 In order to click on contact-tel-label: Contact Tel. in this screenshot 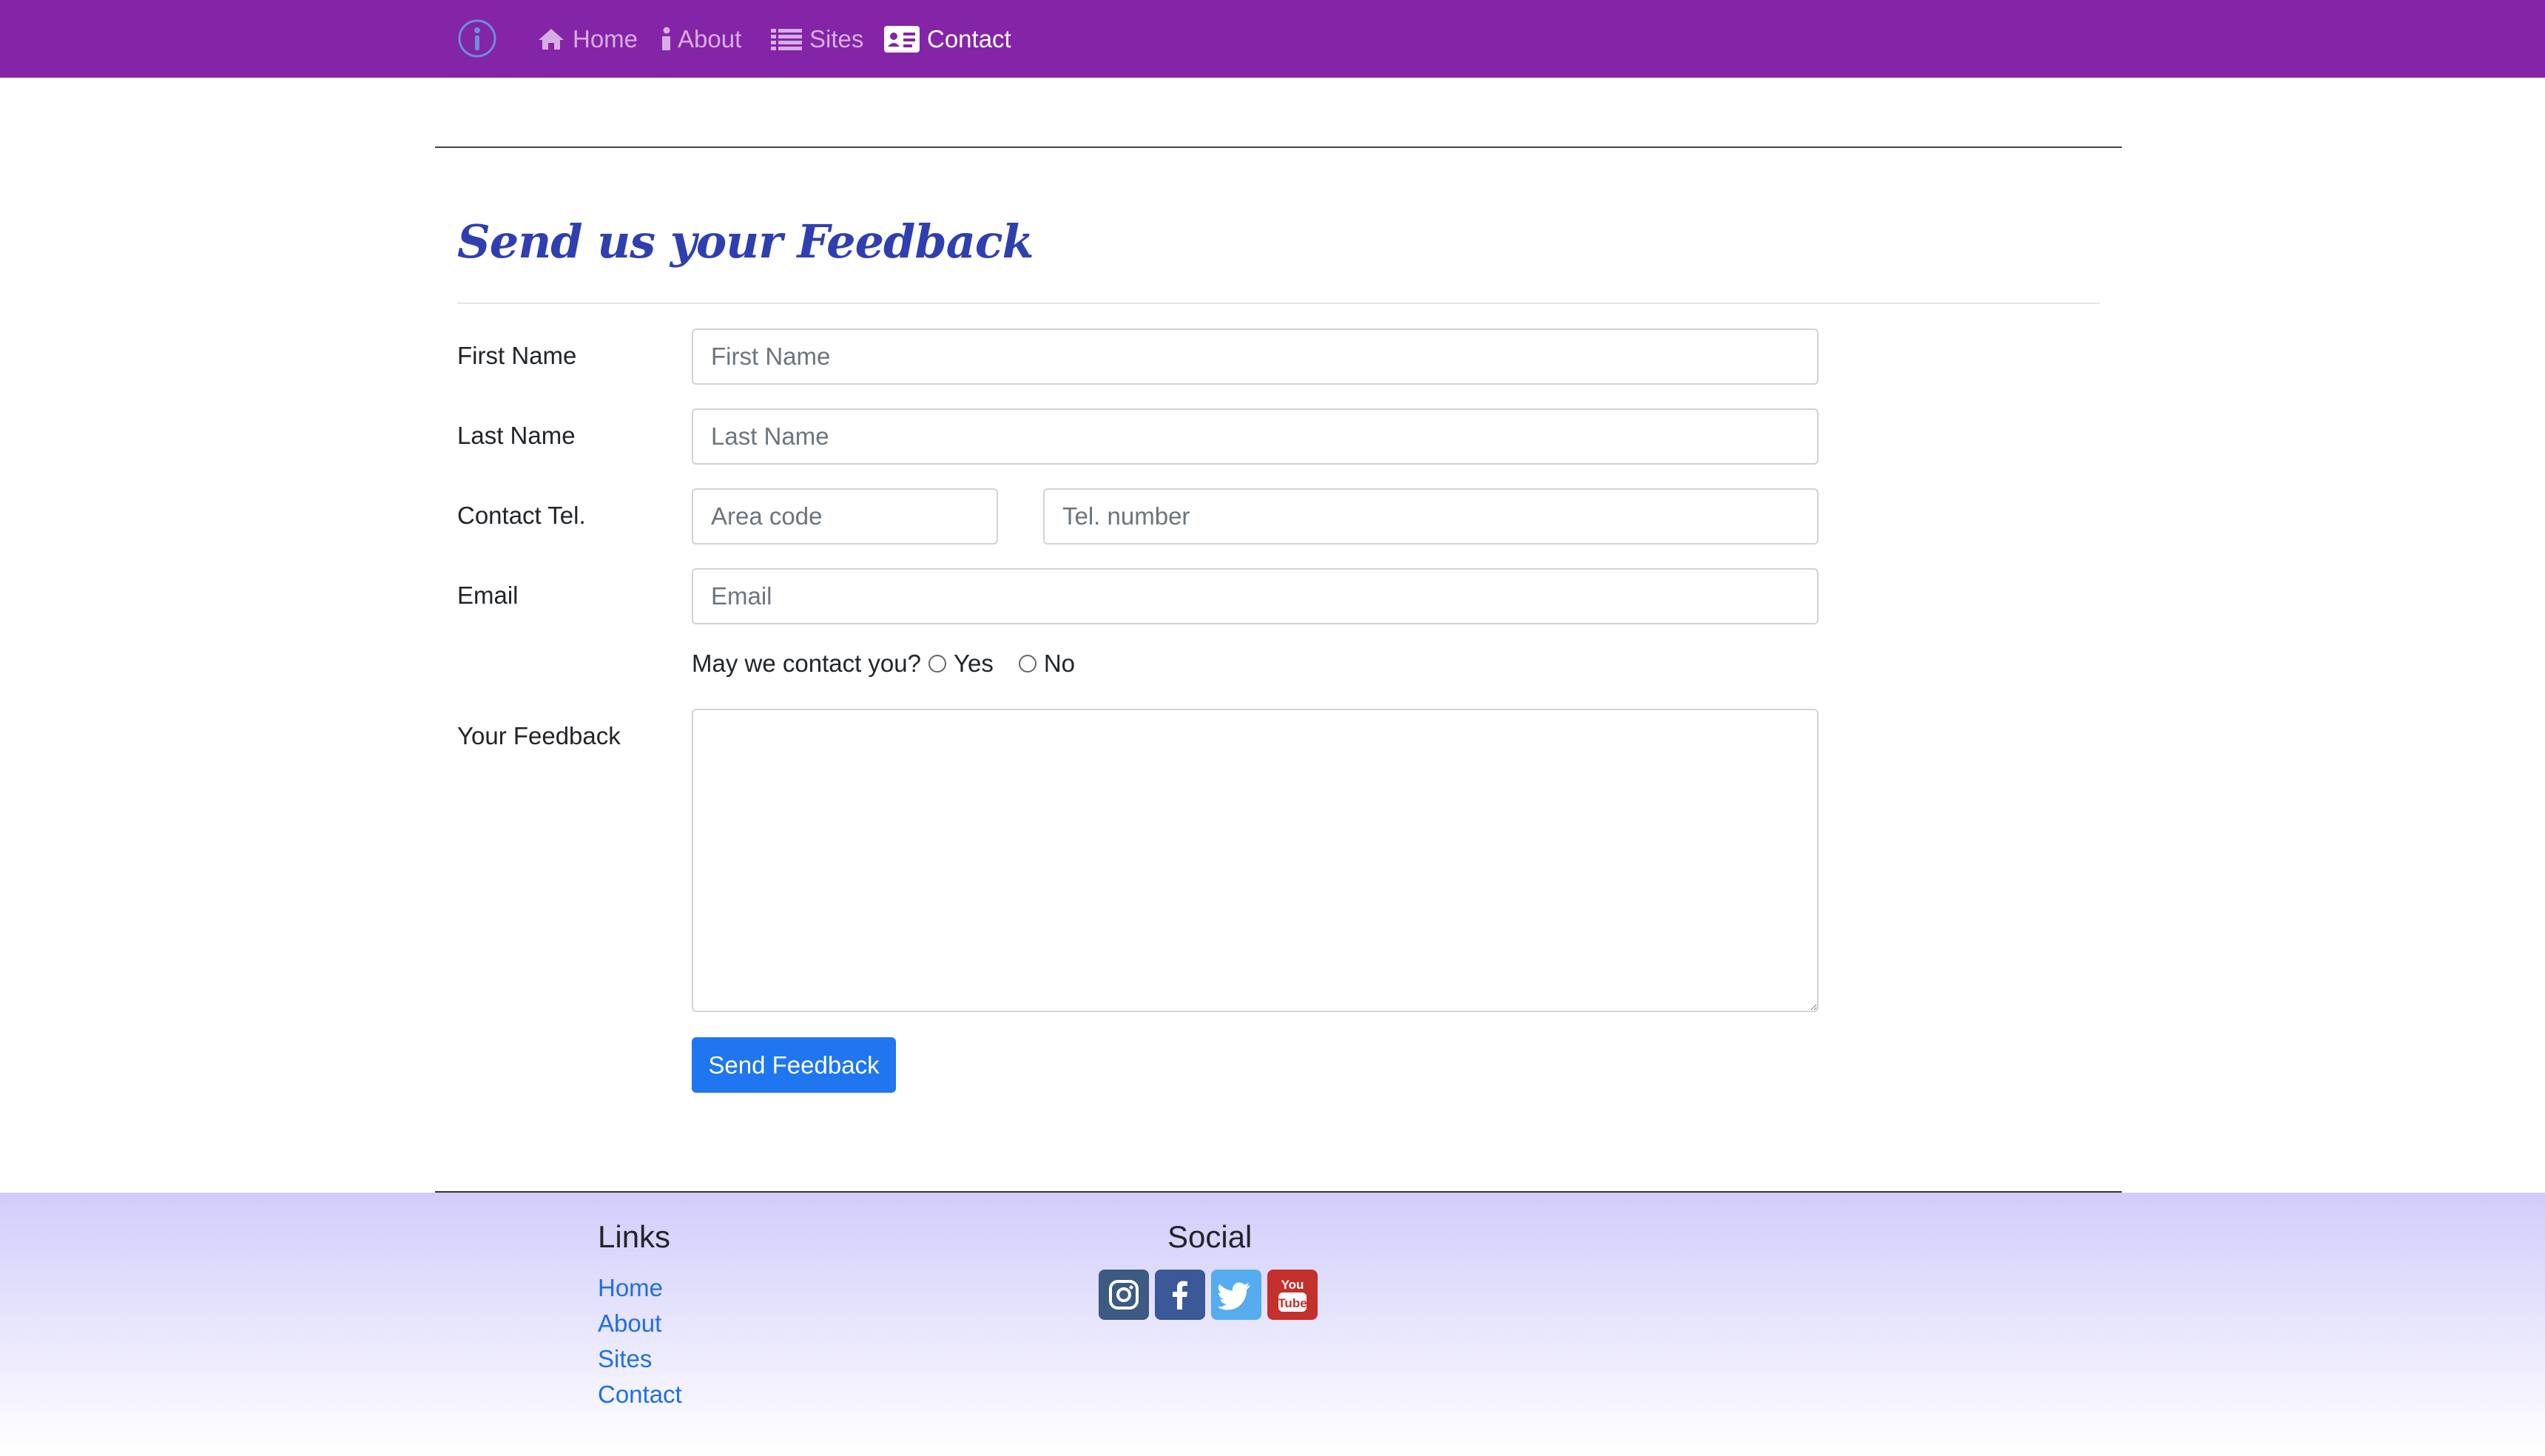, I will do `click(521, 516)`.